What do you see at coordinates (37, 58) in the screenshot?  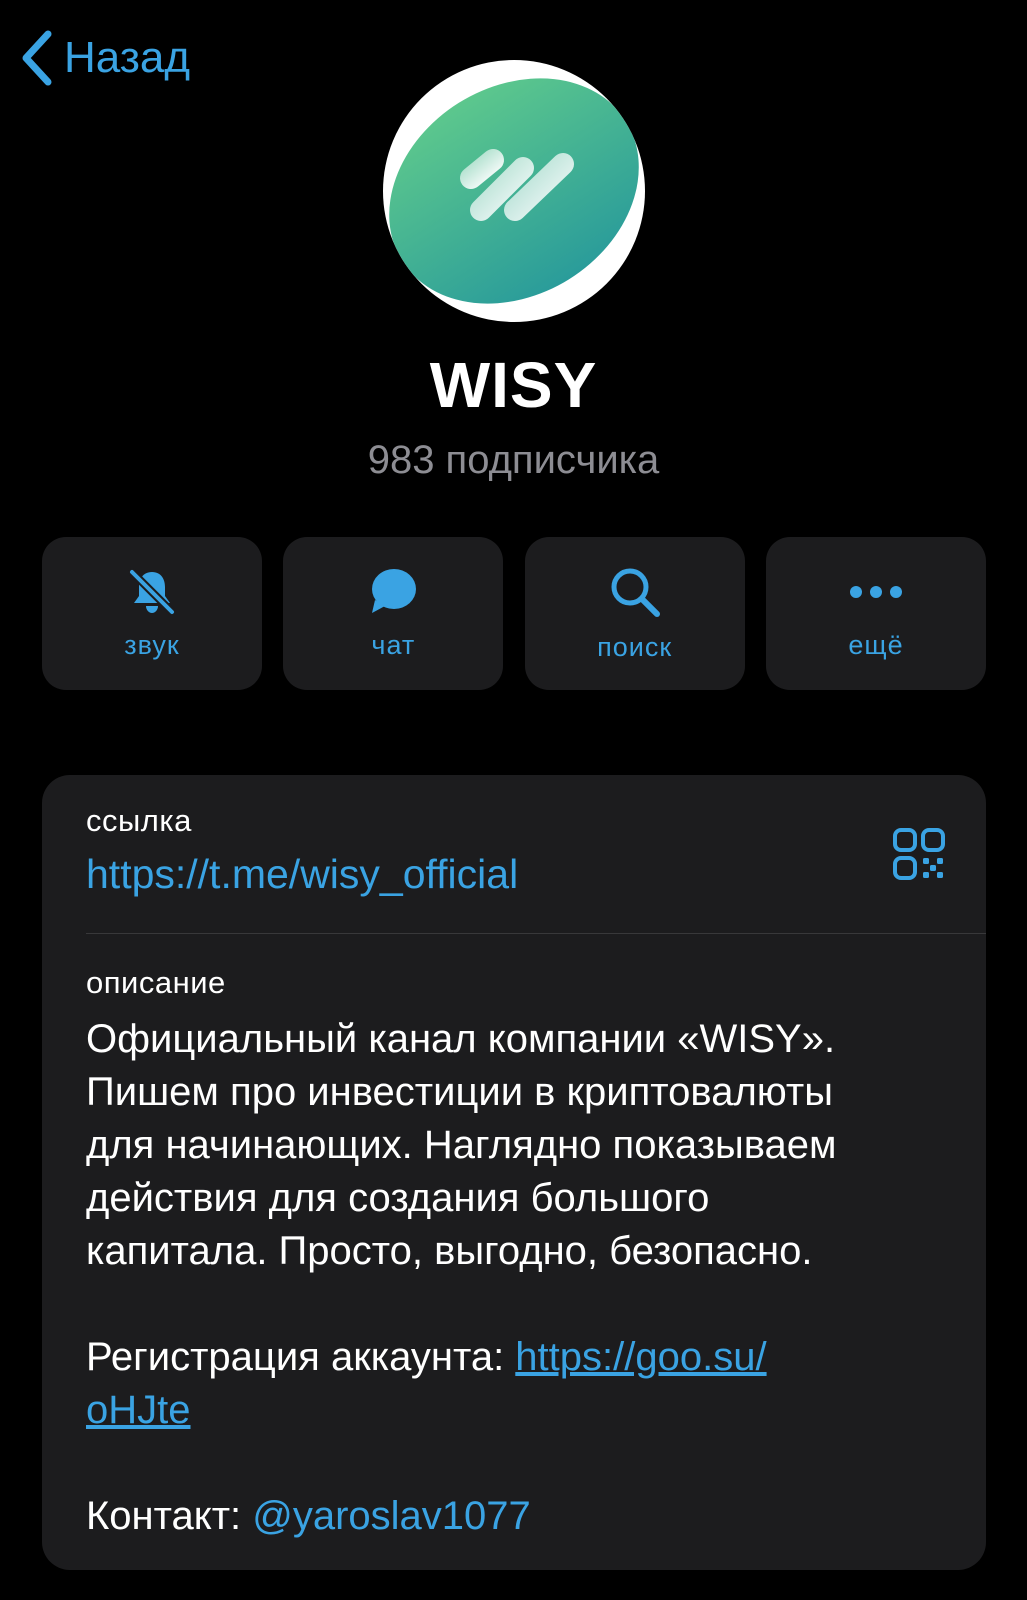 I see `chevron-left-icon` at bounding box center [37, 58].